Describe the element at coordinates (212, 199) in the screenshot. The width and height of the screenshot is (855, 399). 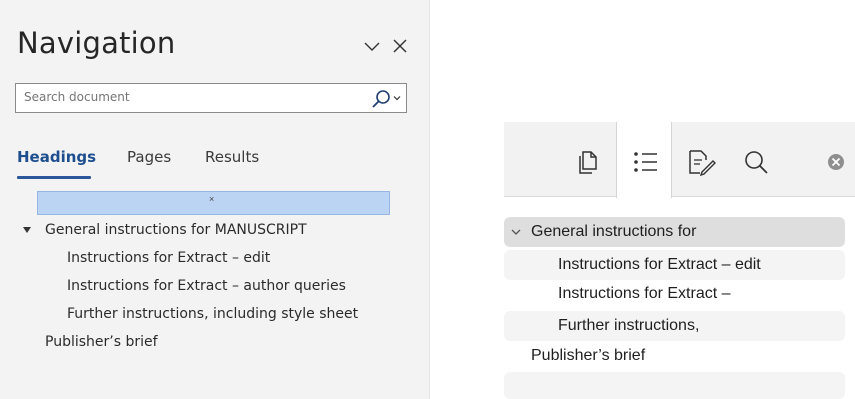
I see `placeholder-mark: ×` at that location.